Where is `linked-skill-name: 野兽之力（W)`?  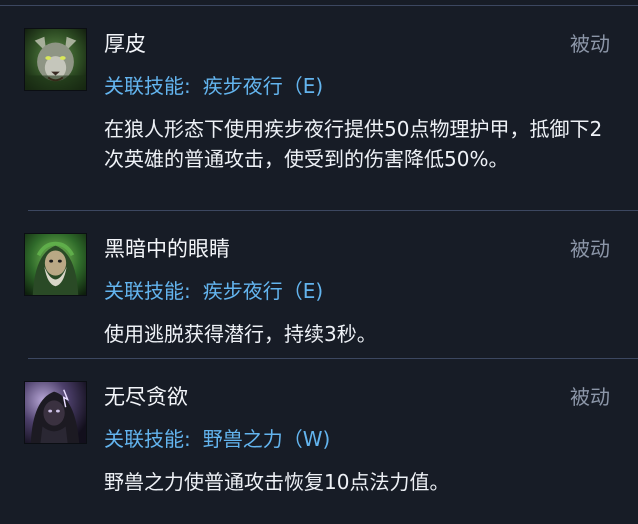
linked-skill-name: 野兽之力（W) is located at coordinates (266, 439).